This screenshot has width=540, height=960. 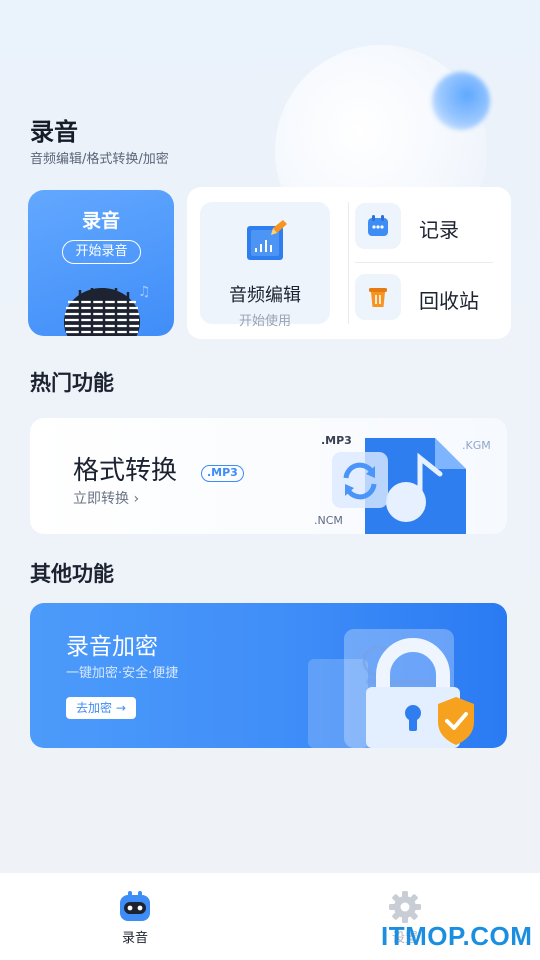 I want to click on tools-card: 音频编辑 开始使用 记录 回收站, so click(x=349, y=263).